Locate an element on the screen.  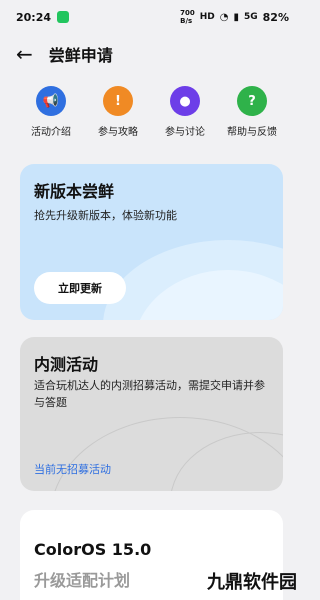
help-icon: ? is located at coordinates (252, 101).